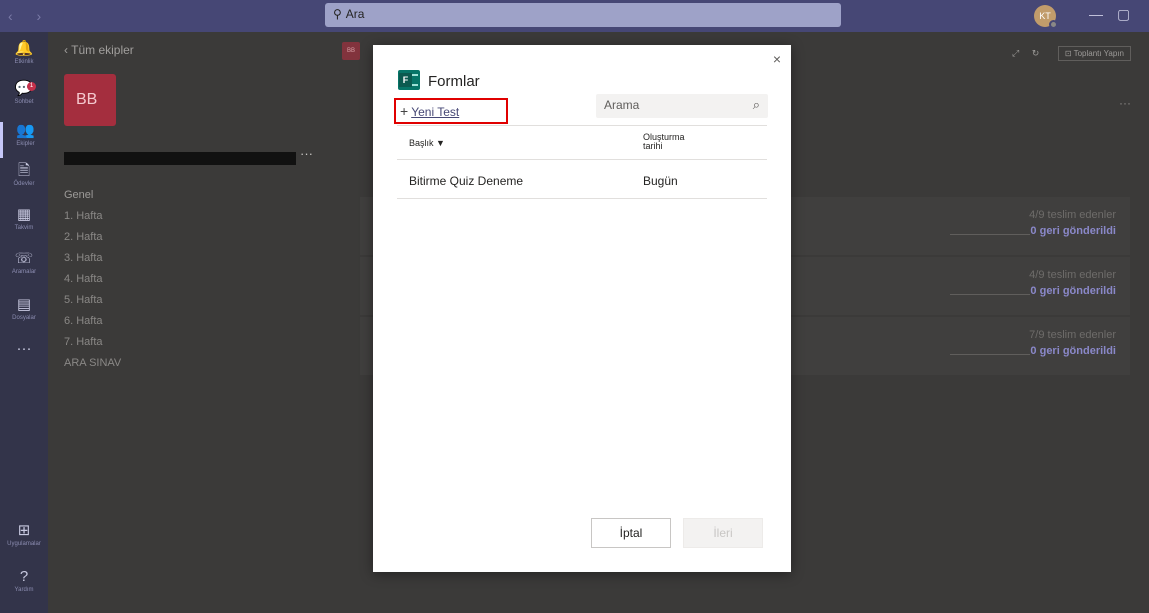 This screenshot has height=613, width=1149. I want to click on search-icon: ⌕, so click(756, 104).